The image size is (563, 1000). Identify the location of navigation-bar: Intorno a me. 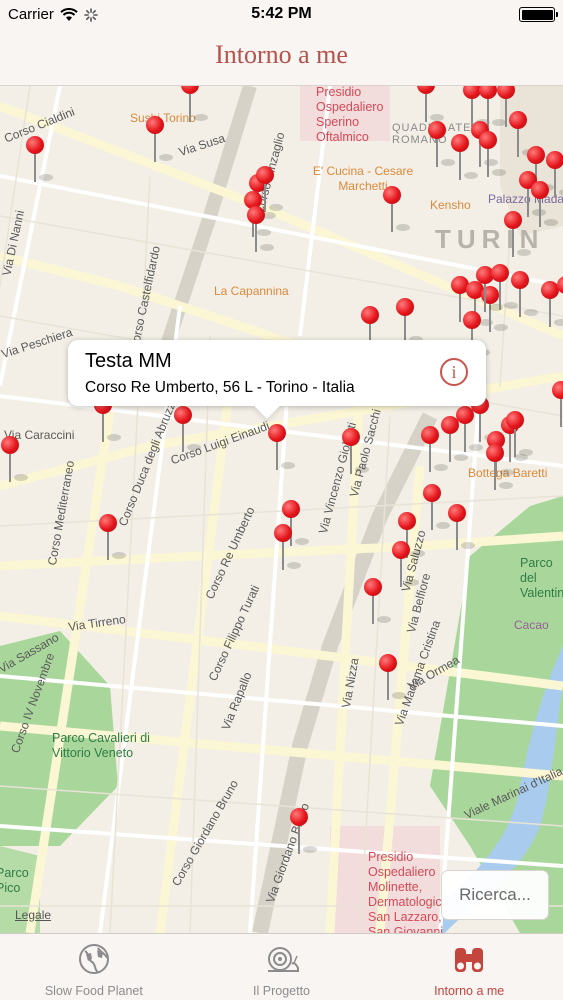
(281, 58).